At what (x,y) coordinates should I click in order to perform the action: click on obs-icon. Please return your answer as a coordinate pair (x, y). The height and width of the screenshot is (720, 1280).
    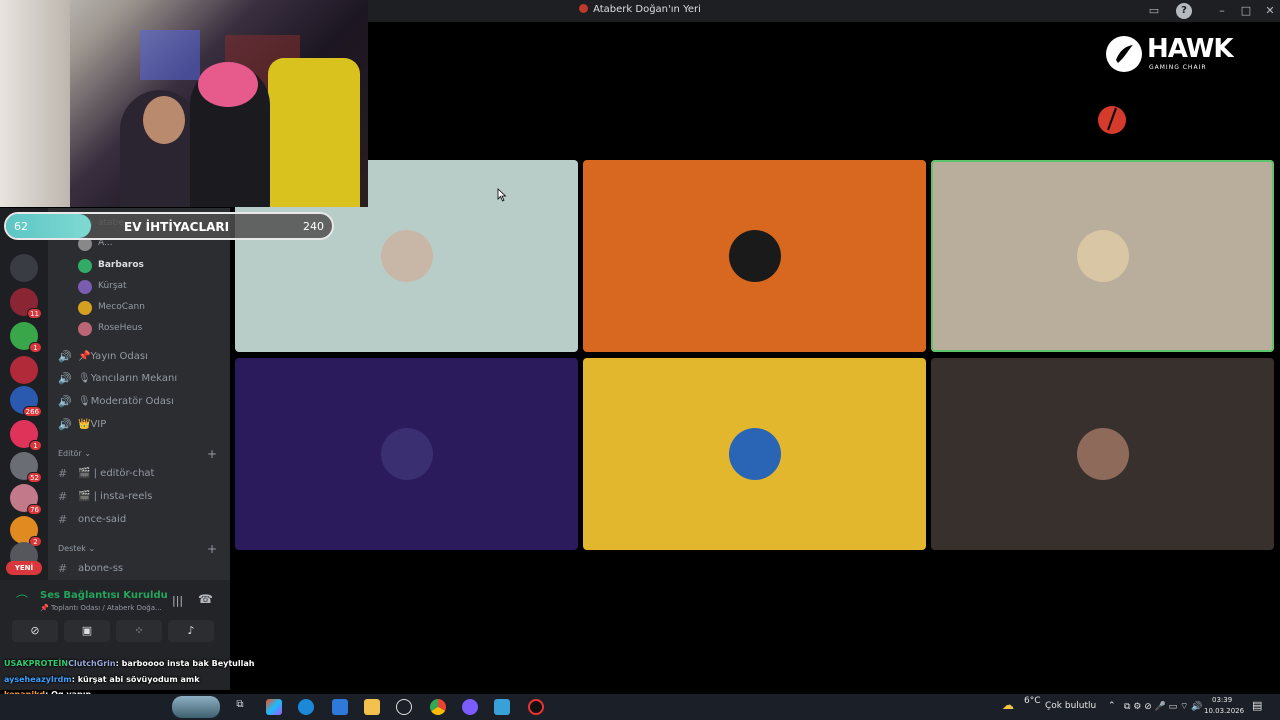
    Looking at the image, I should click on (536, 707).